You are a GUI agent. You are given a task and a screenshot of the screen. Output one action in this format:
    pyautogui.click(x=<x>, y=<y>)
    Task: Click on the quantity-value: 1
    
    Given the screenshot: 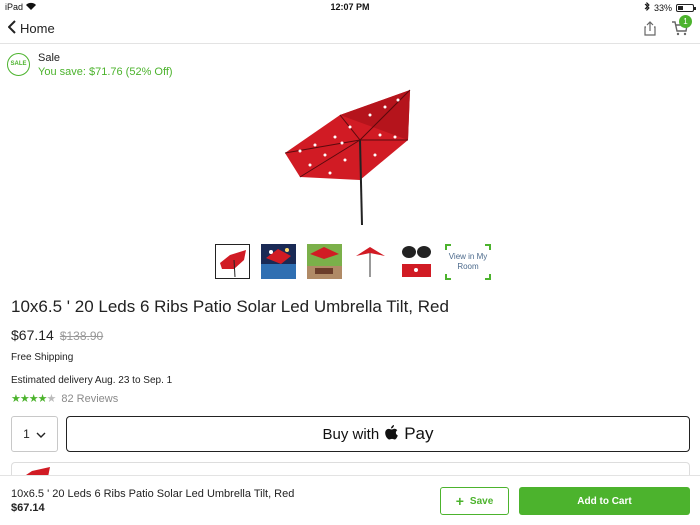 What is the action you would take?
    pyautogui.click(x=26, y=434)
    